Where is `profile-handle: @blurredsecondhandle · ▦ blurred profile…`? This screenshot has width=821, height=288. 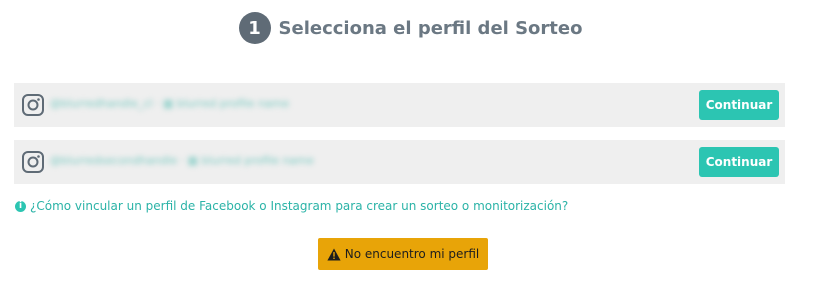 profile-handle: @blurredsecondhandle · ▦ blurred profile… is located at coordinates (182, 160).